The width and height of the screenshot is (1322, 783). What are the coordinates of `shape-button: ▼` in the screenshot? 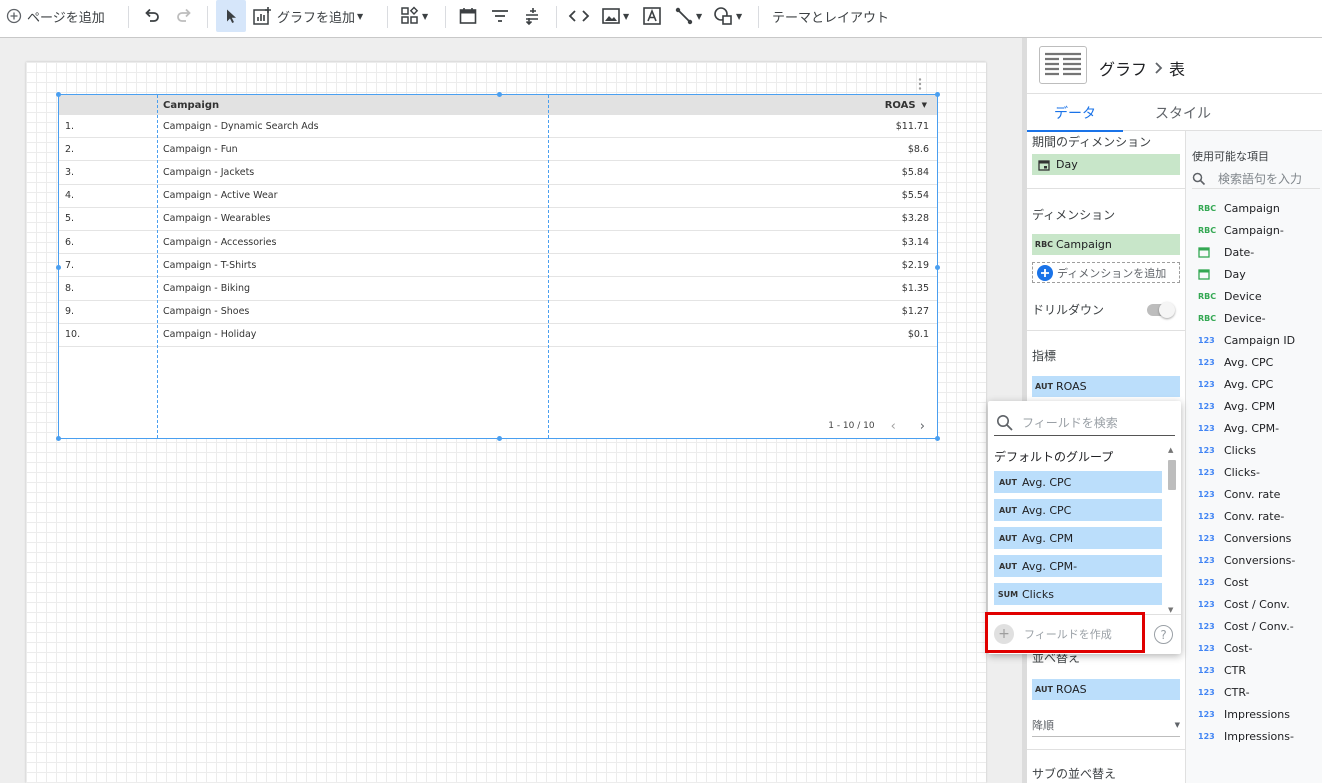 It's located at (727, 16).